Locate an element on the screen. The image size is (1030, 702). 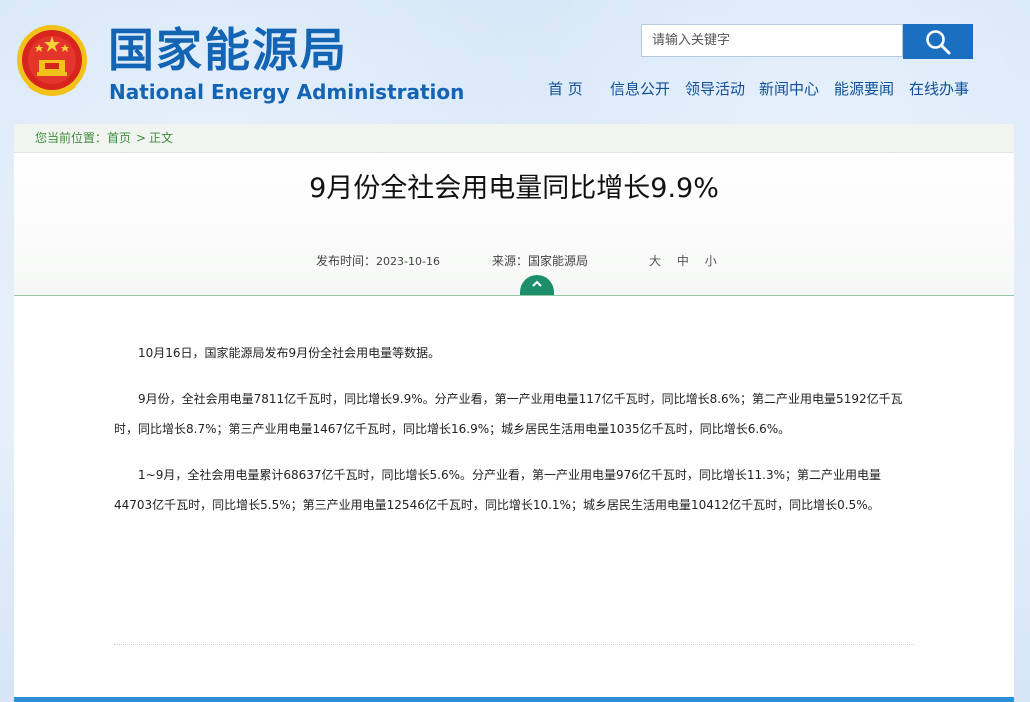
site-title-en: National Energy Administration is located at coordinates (287, 92).